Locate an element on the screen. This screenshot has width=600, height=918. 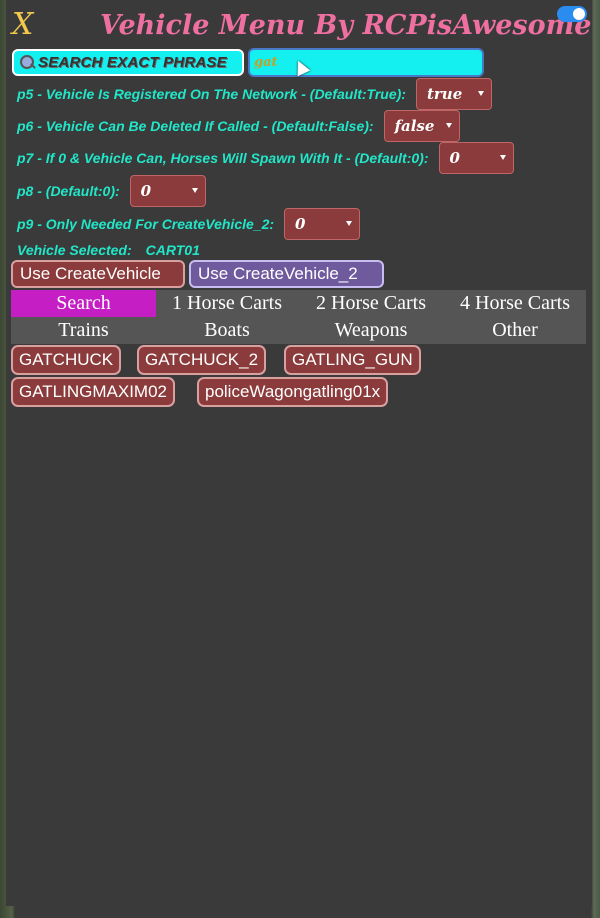
result-item: GATCHUCK_2 is located at coordinates (202, 360).